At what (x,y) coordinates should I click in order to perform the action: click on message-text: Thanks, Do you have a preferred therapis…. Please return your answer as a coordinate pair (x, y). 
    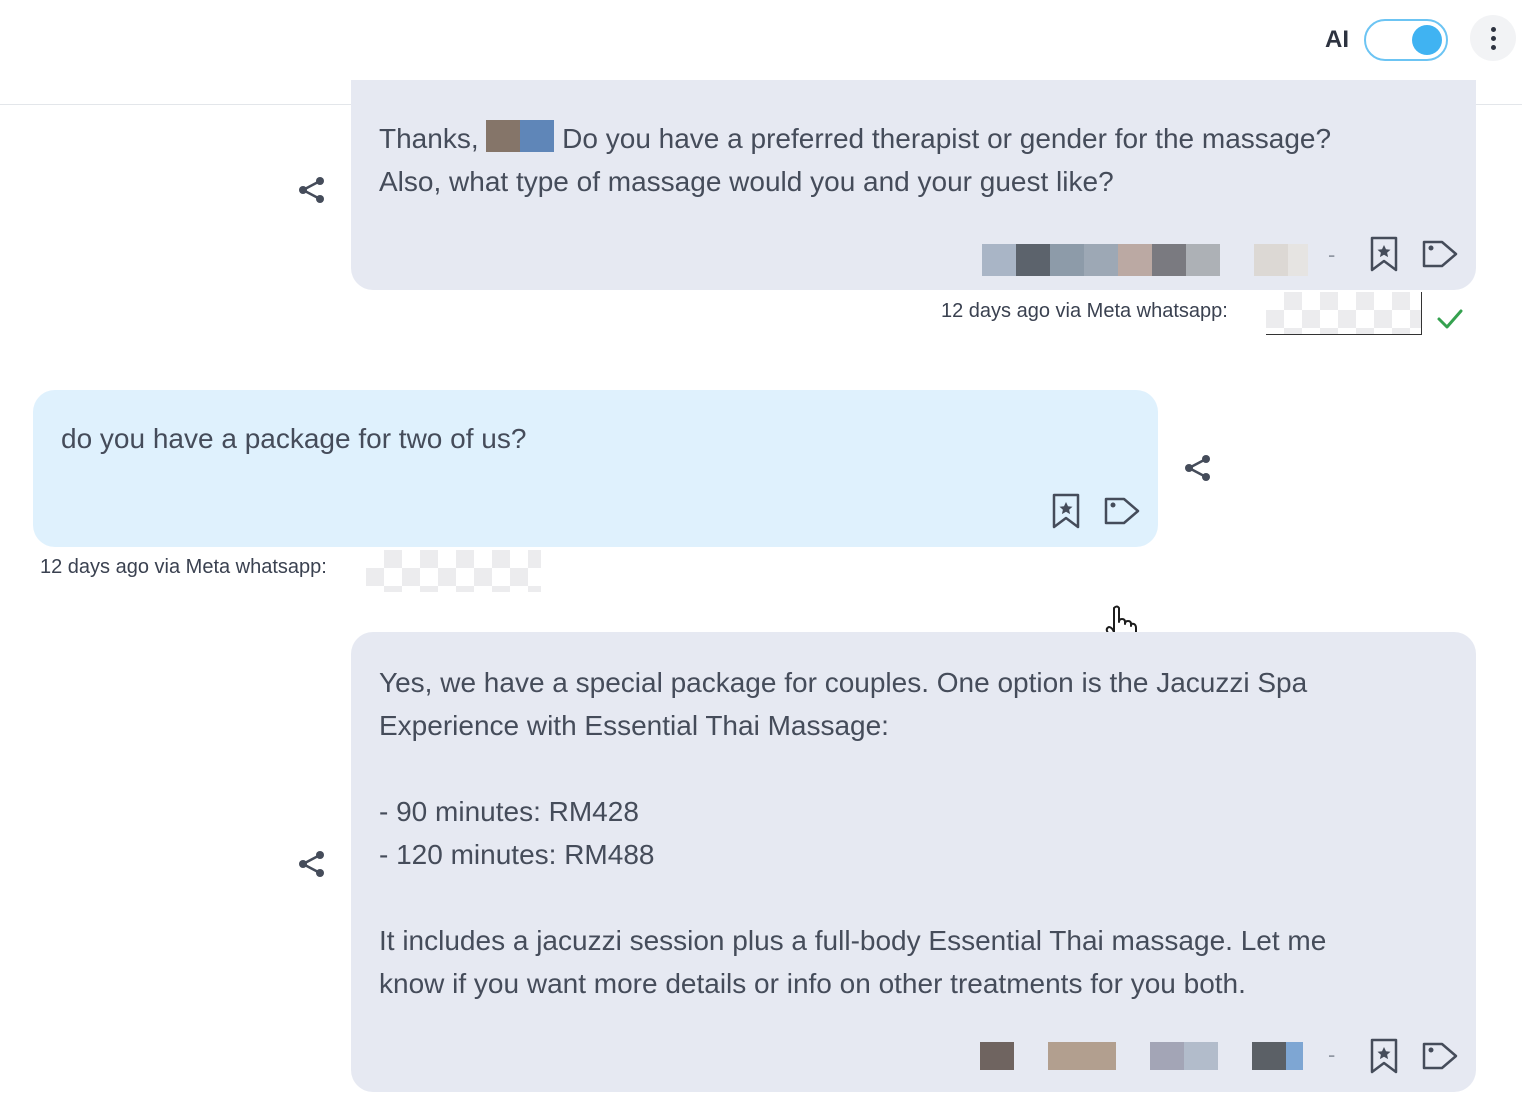
    Looking at the image, I should click on (855, 160).